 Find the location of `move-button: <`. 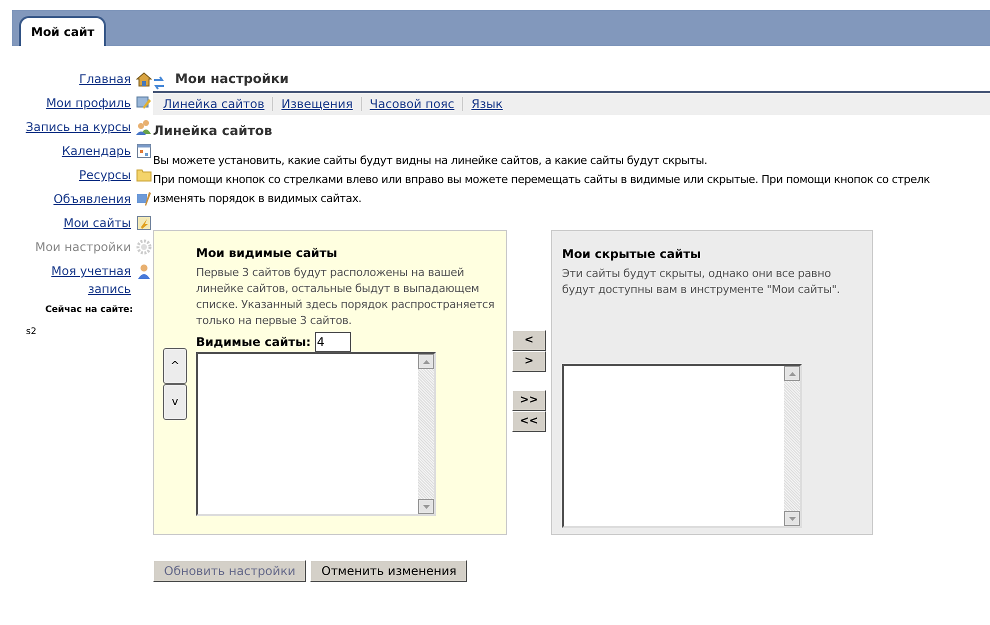

move-button: < is located at coordinates (529, 340).